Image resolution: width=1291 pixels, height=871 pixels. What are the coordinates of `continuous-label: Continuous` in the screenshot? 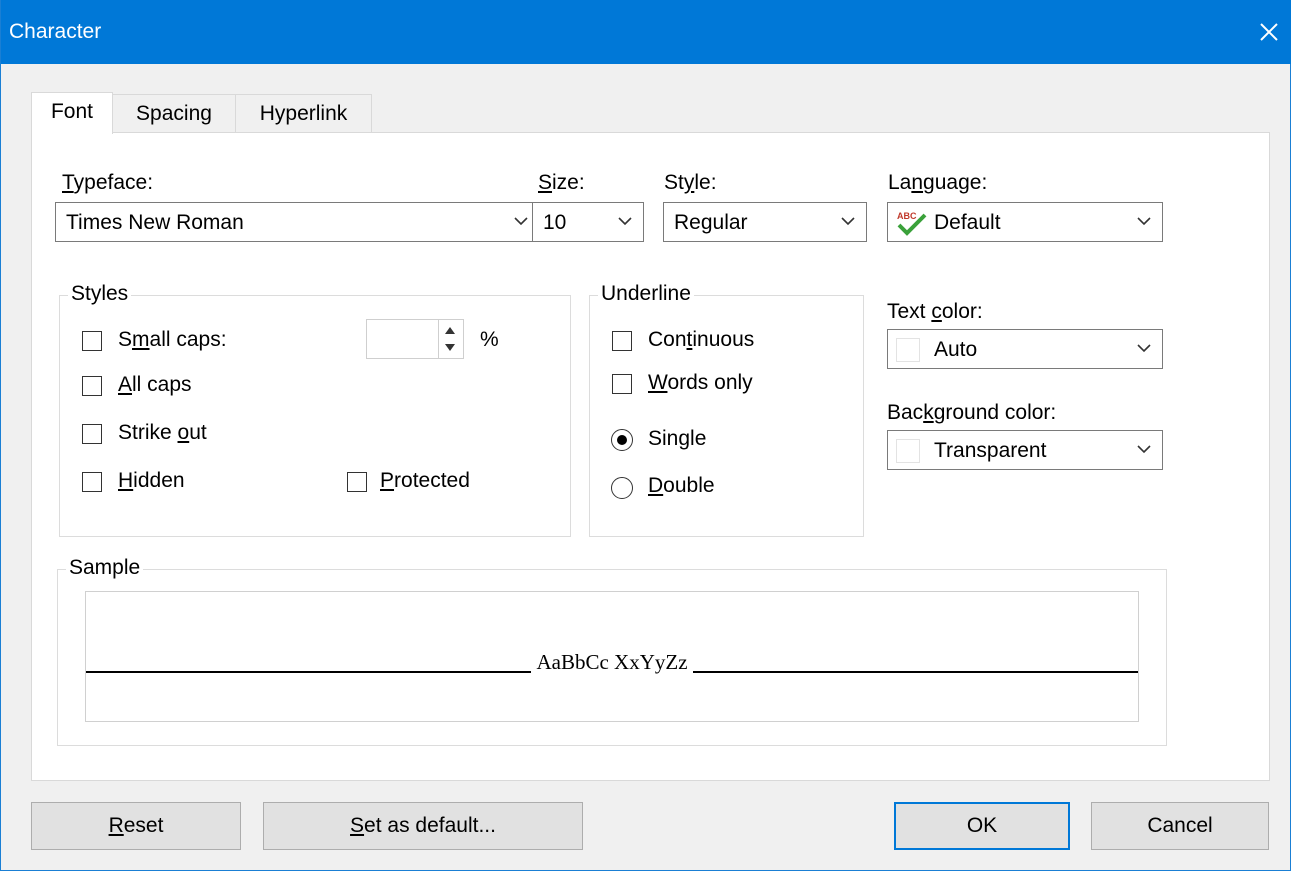 It's located at (701, 339).